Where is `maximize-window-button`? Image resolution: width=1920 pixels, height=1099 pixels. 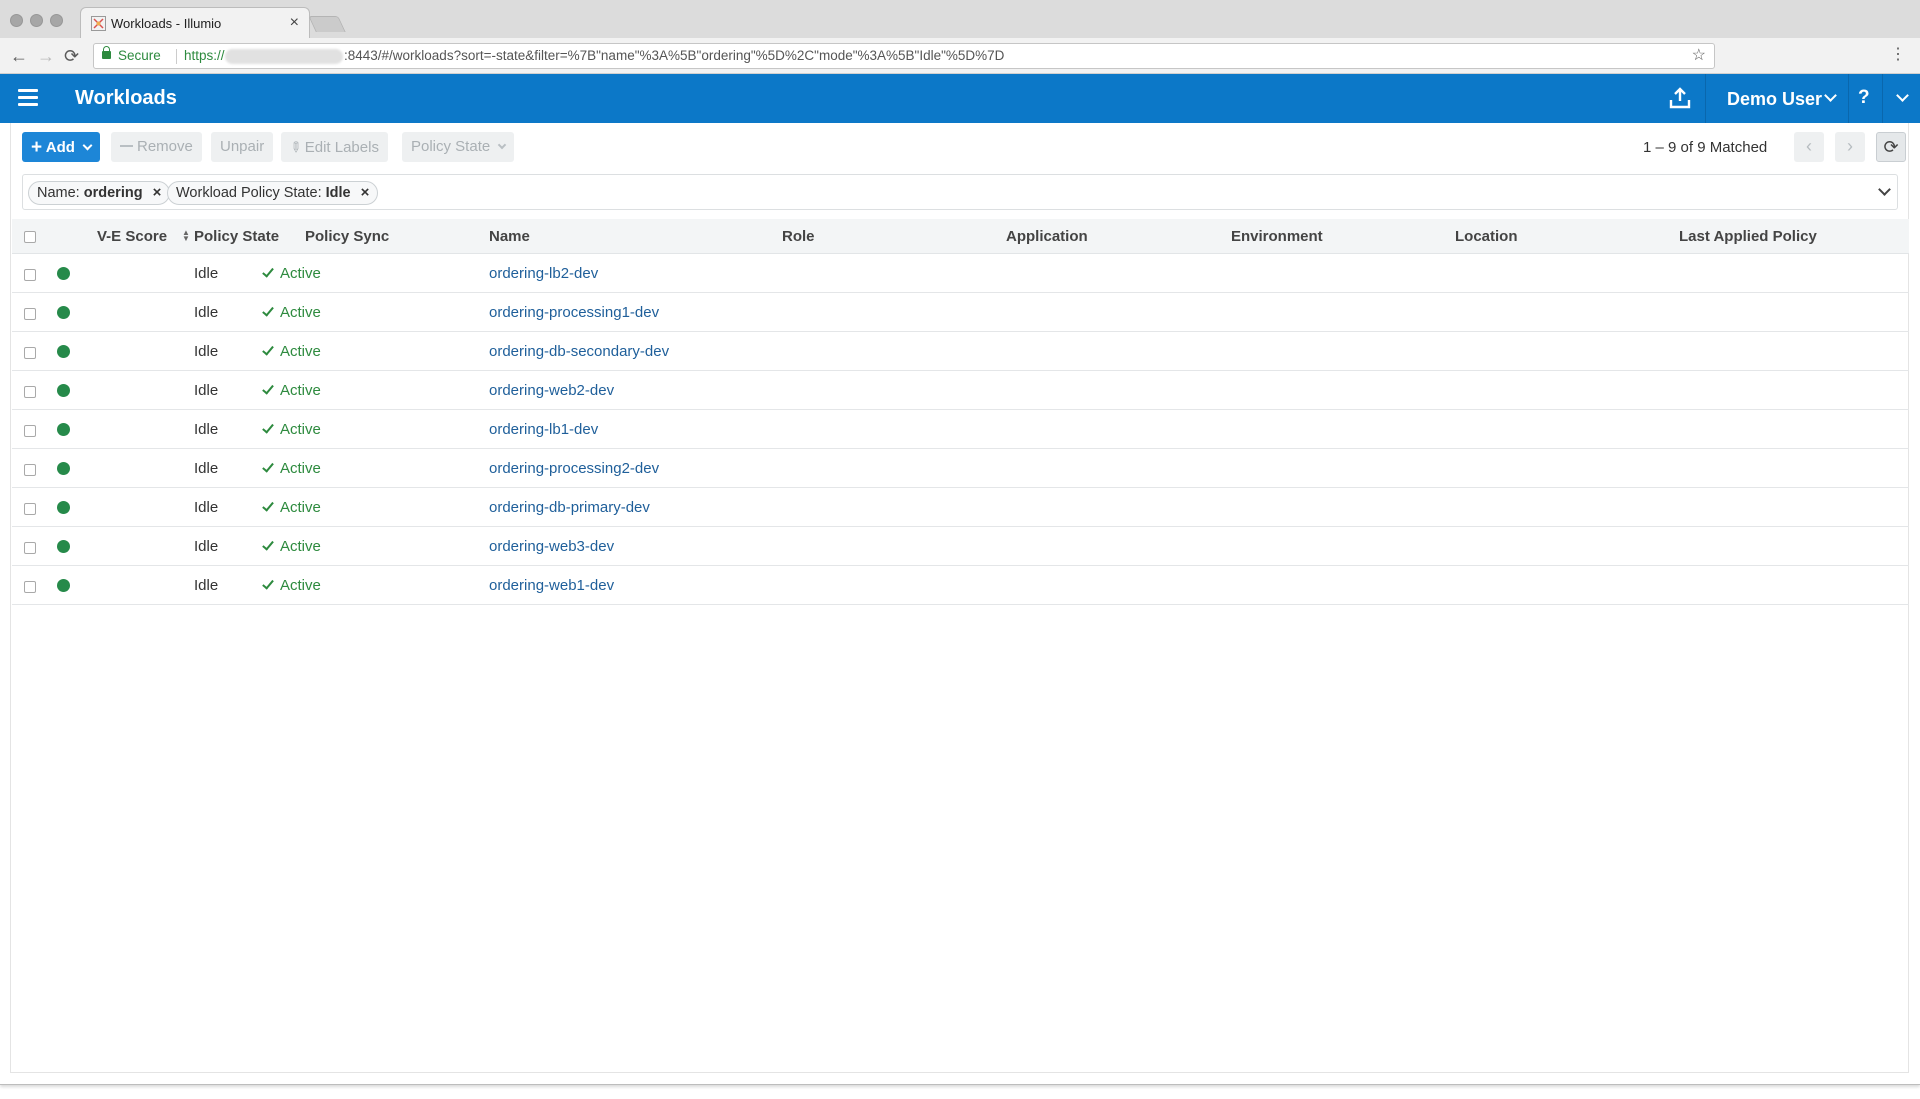
maximize-window-button is located at coordinates (56, 20).